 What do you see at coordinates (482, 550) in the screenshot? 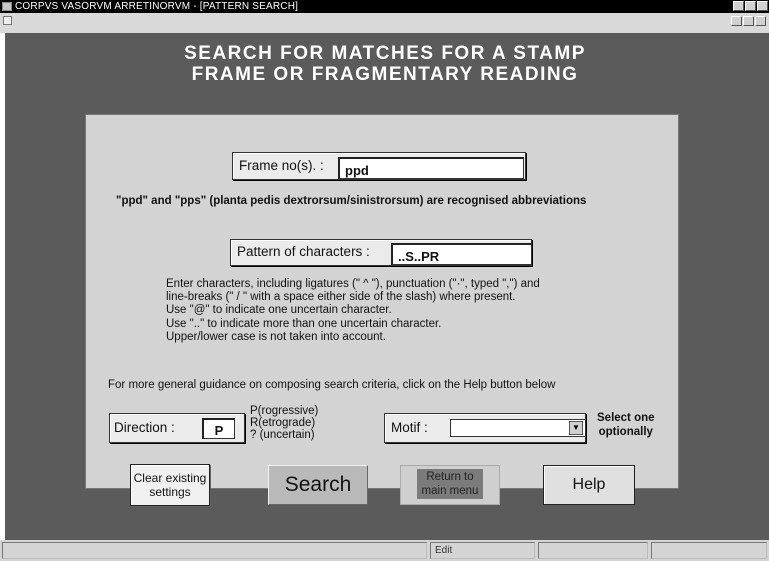
I see `status-mode: Edit` at bounding box center [482, 550].